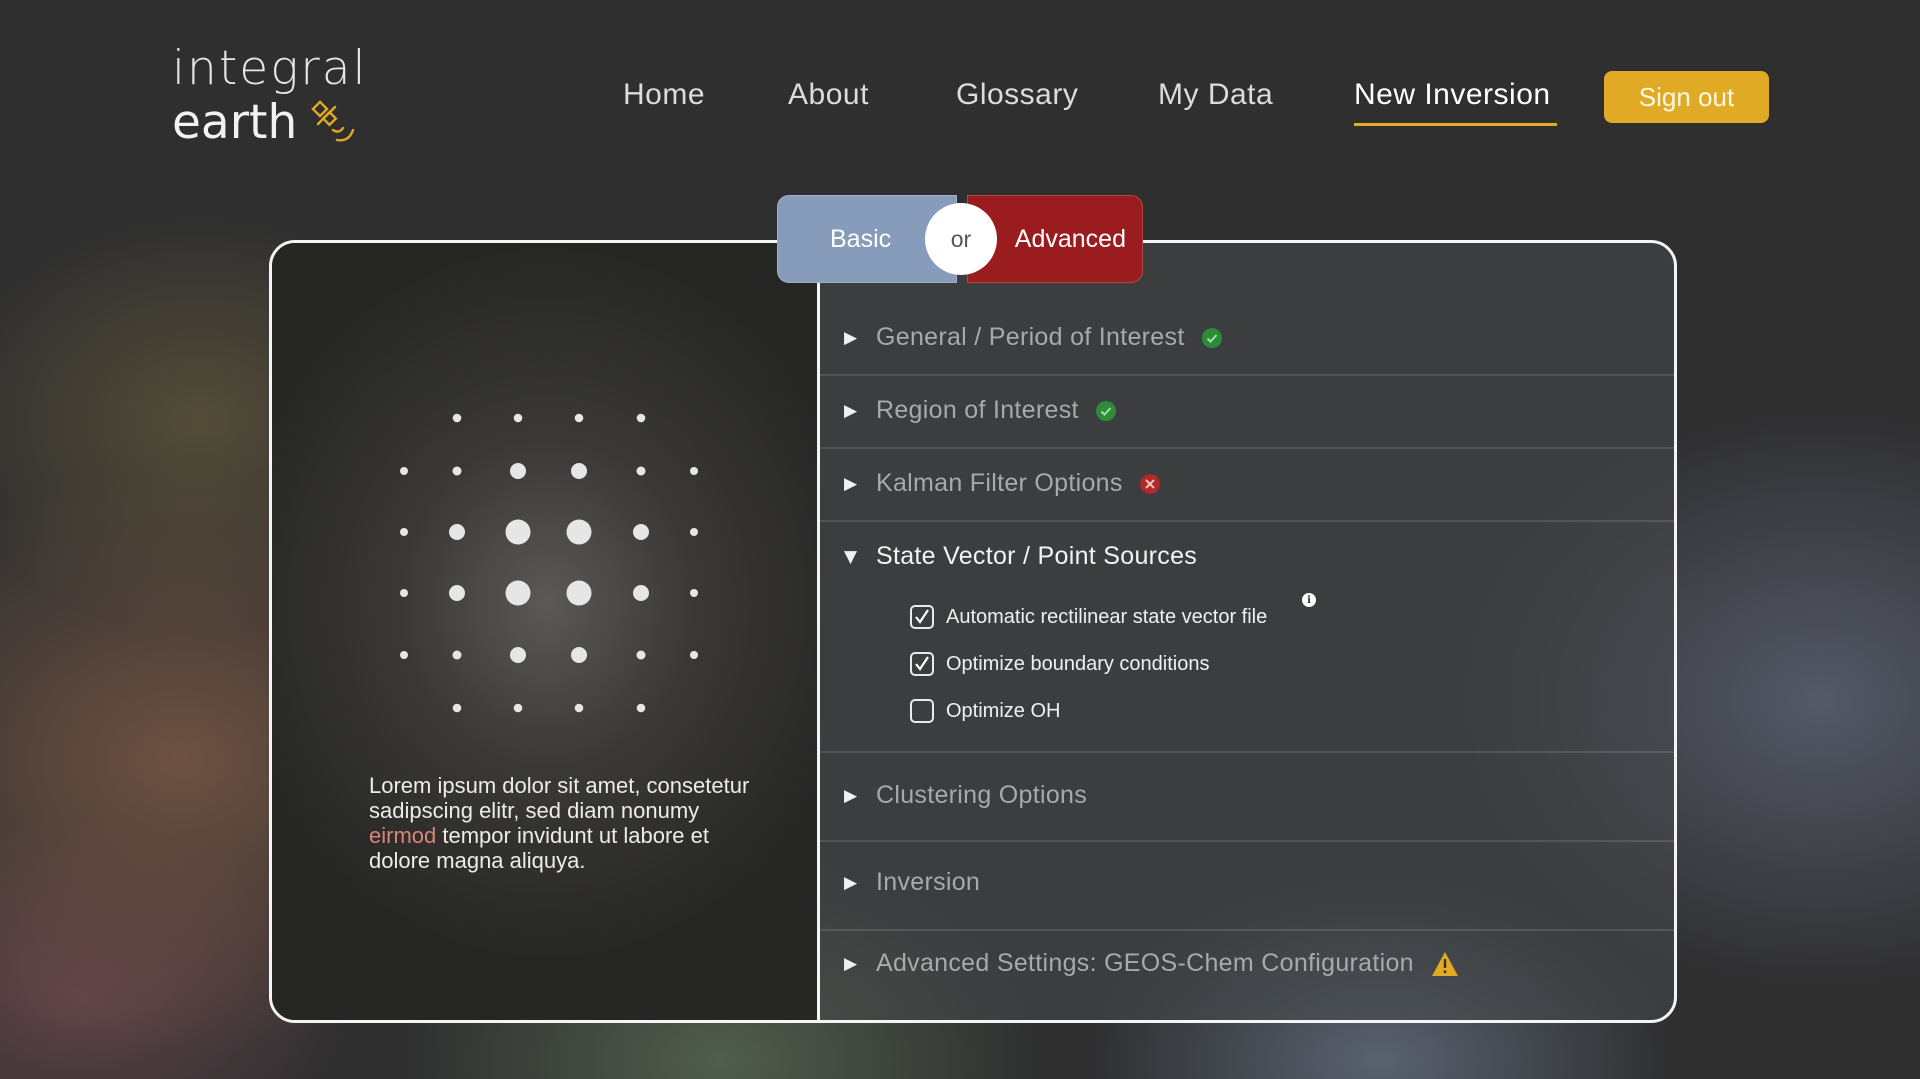 This screenshot has width=1920, height=1079. Describe the element at coordinates (851, 556) in the screenshot. I see `triangle-down-icon: ▼` at that location.